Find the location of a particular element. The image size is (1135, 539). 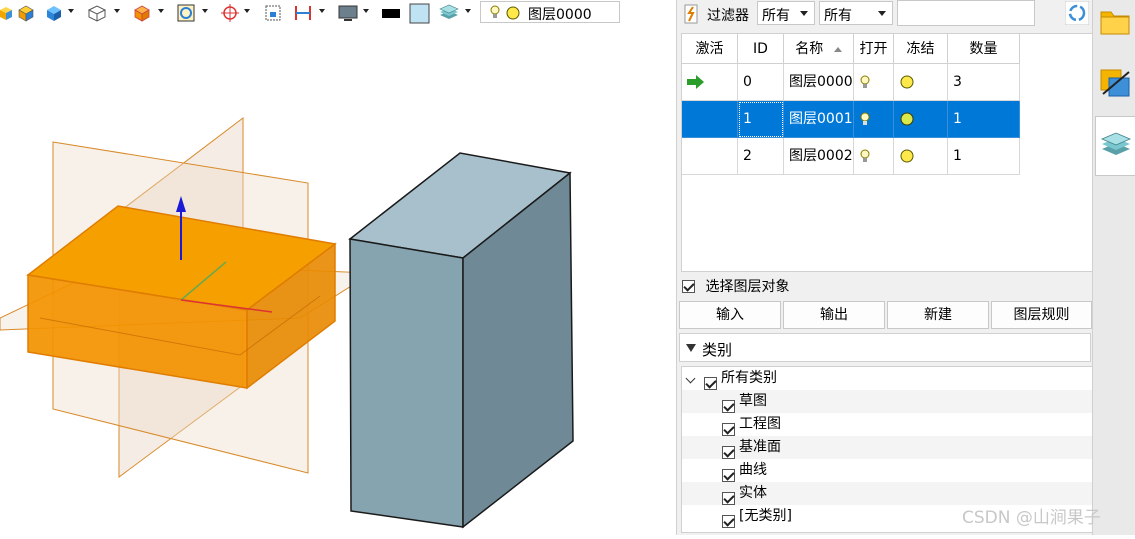

tab-folder is located at coordinates (1115, 24).